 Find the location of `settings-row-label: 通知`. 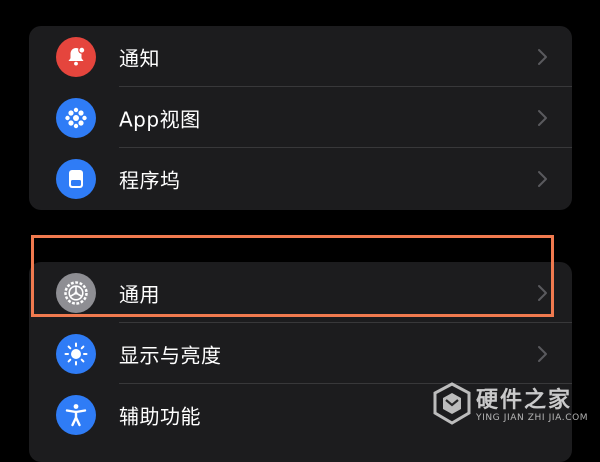

settings-row-label: 通知 is located at coordinates (139, 58).